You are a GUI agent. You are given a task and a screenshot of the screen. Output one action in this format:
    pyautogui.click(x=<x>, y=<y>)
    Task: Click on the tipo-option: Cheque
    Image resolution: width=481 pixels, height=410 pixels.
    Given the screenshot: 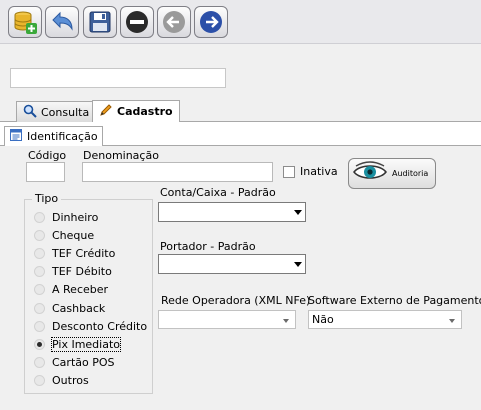 What is the action you would take?
    pyautogui.click(x=64, y=235)
    